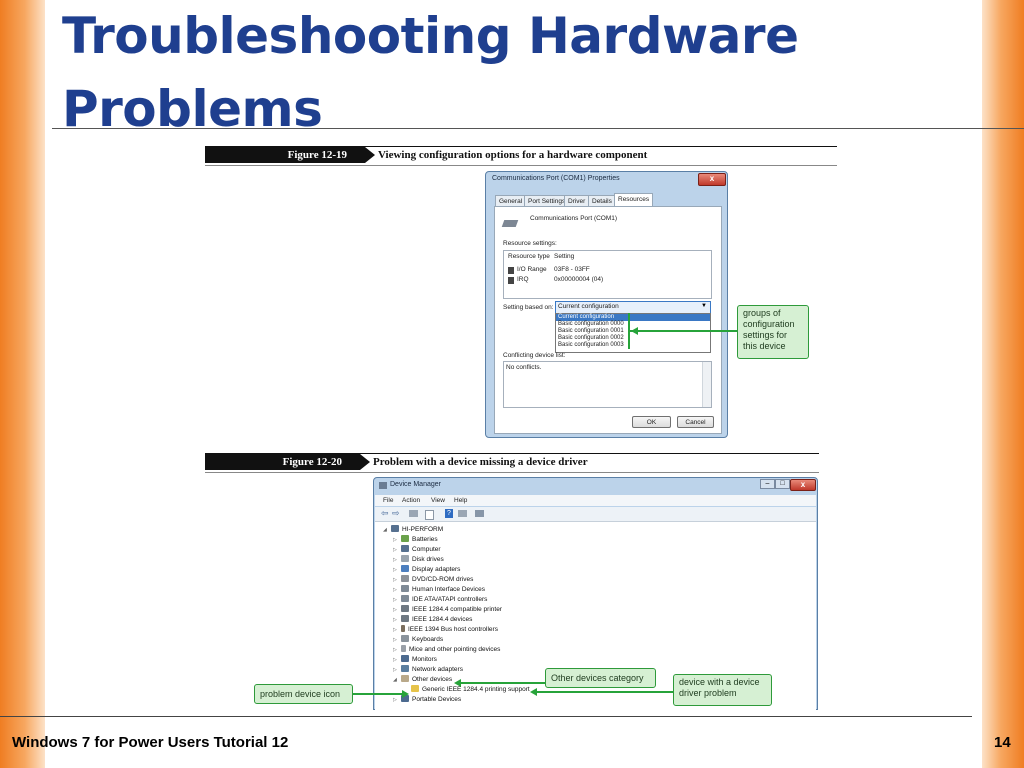 Image resolution: width=1024 pixels, height=768 pixels. What do you see at coordinates (577, 200) in the screenshot?
I see `tab-driver: Driver` at bounding box center [577, 200].